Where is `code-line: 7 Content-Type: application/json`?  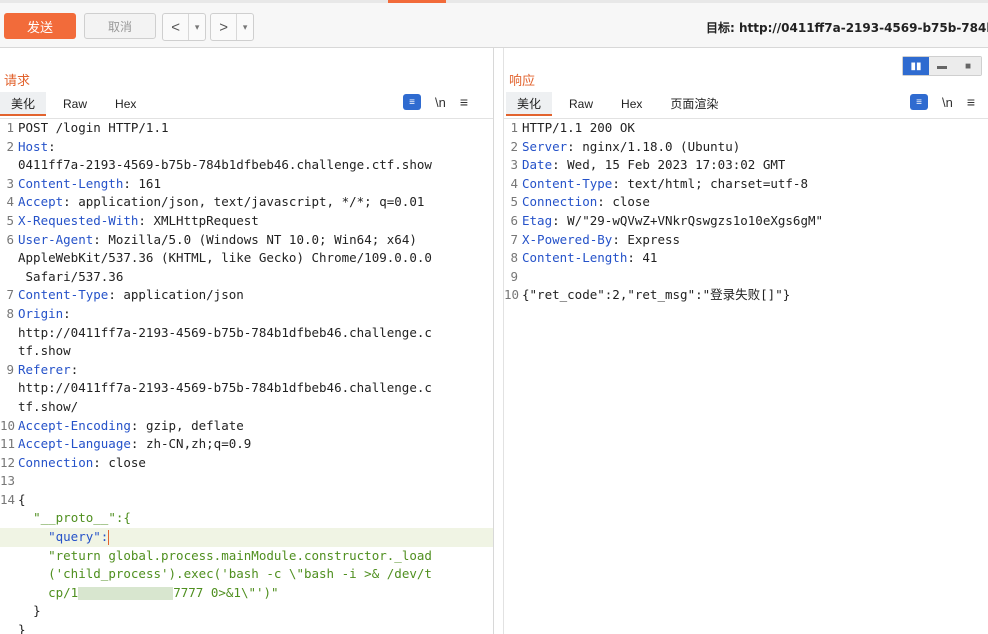 code-line: 7 Content-Type: application/json is located at coordinates (246, 295).